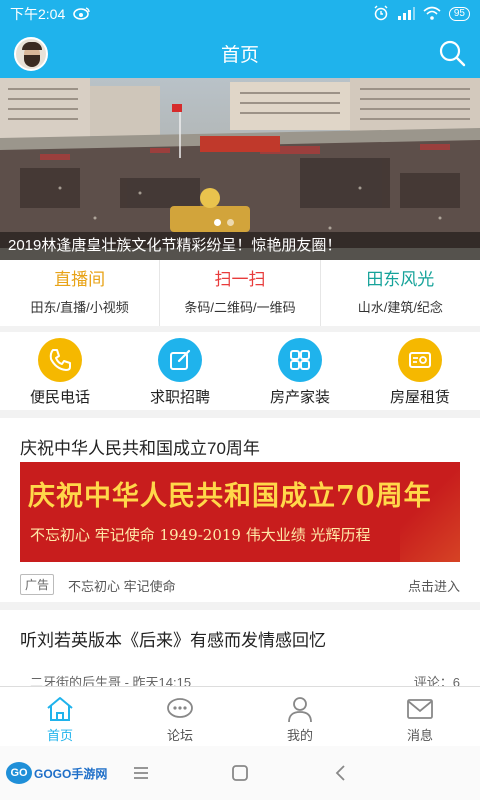 This screenshot has width=480, height=800. Describe the element at coordinates (400, 279) in the screenshot. I see `quick-link-title: 田东风光` at that location.